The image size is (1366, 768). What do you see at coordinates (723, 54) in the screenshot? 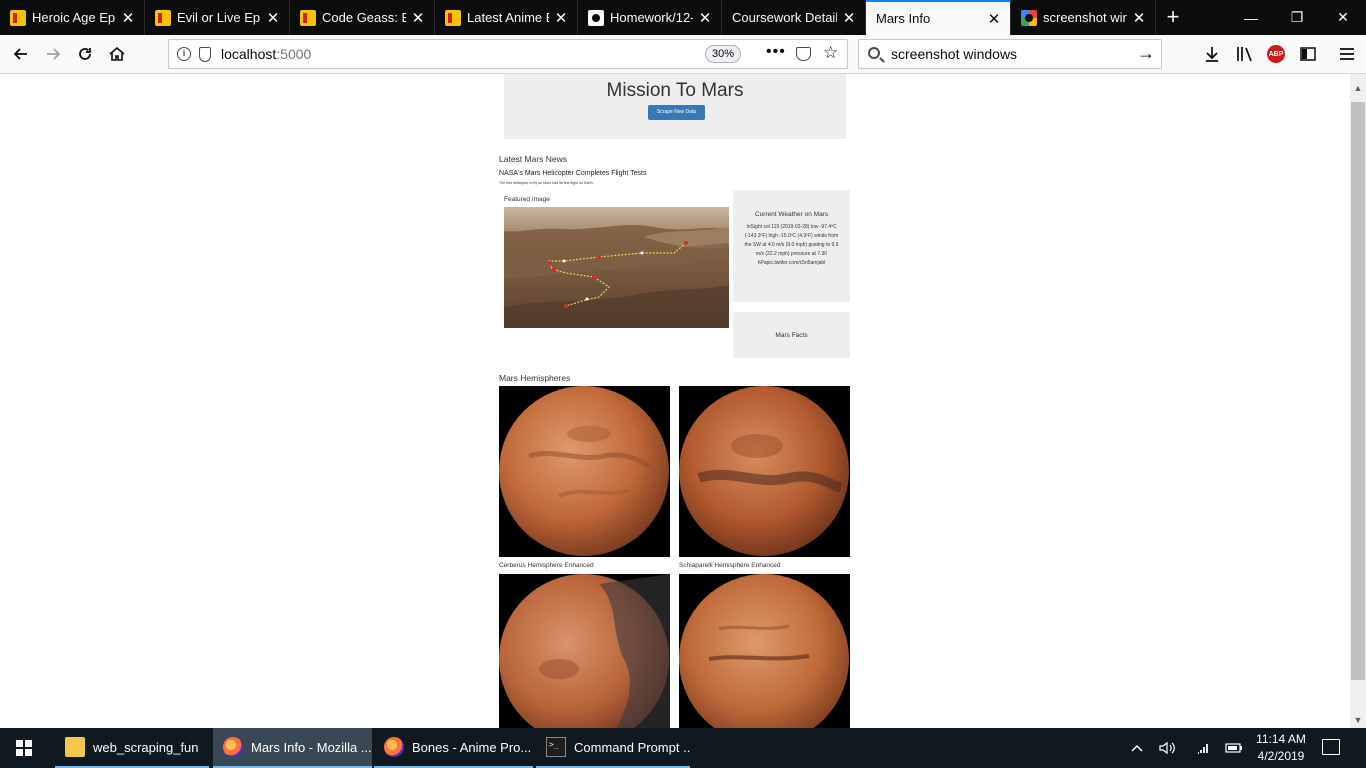
I see `zoom-level-badge: 30%` at bounding box center [723, 54].